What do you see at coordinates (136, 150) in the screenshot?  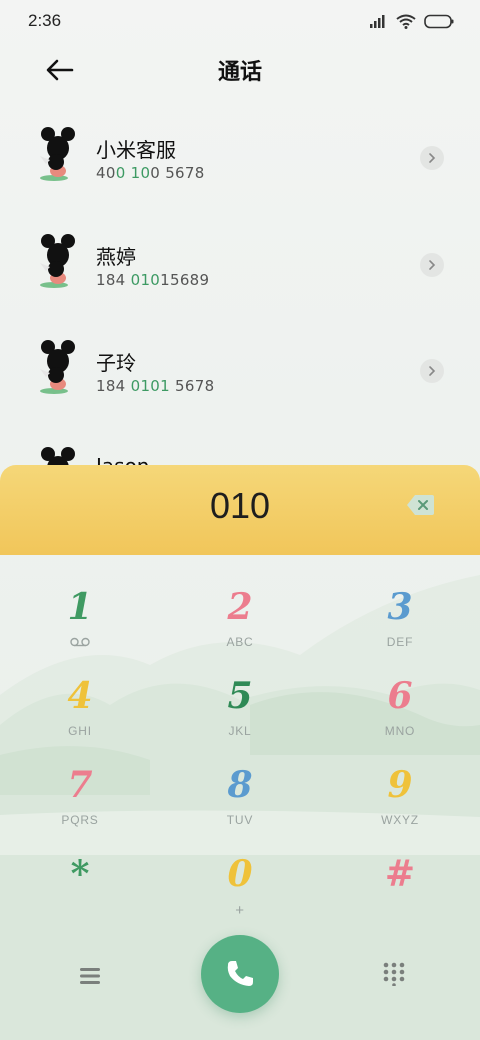 I see `contact-name: 小米客服` at bounding box center [136, 150].